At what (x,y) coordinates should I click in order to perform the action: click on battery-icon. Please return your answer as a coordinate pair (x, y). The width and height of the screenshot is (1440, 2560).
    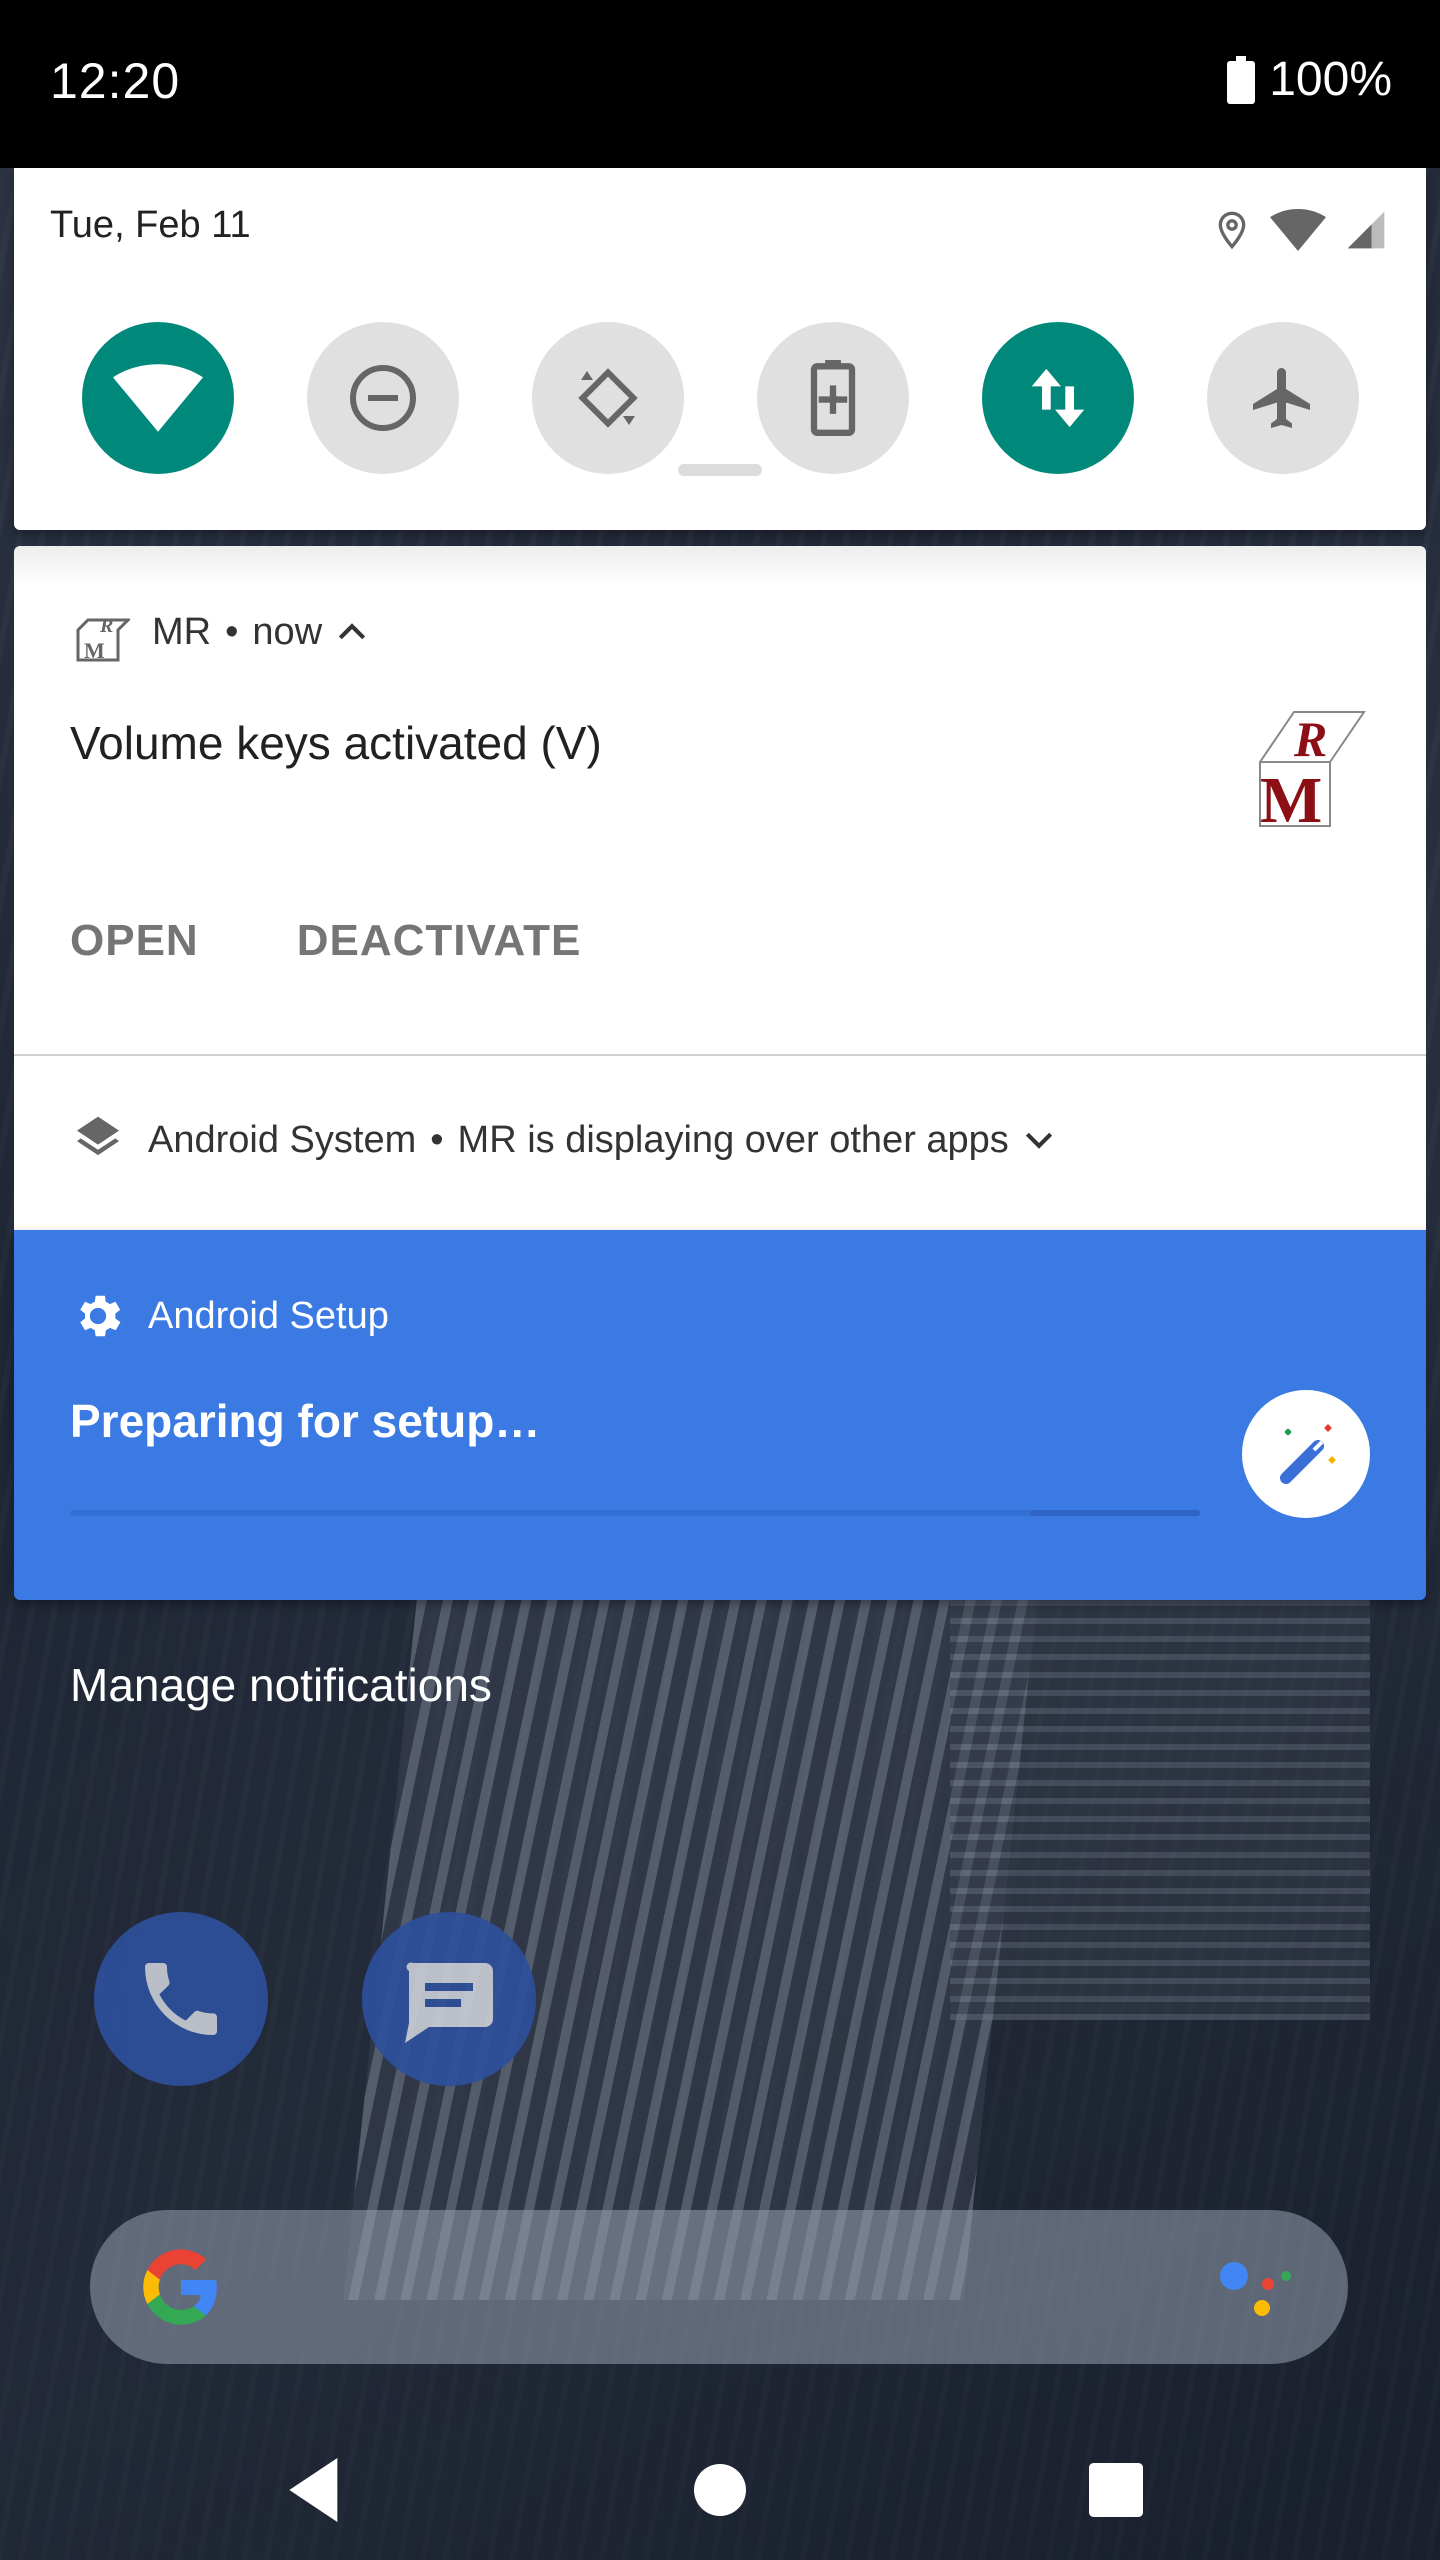
    Looking at the image, I should click on (1241, 79).